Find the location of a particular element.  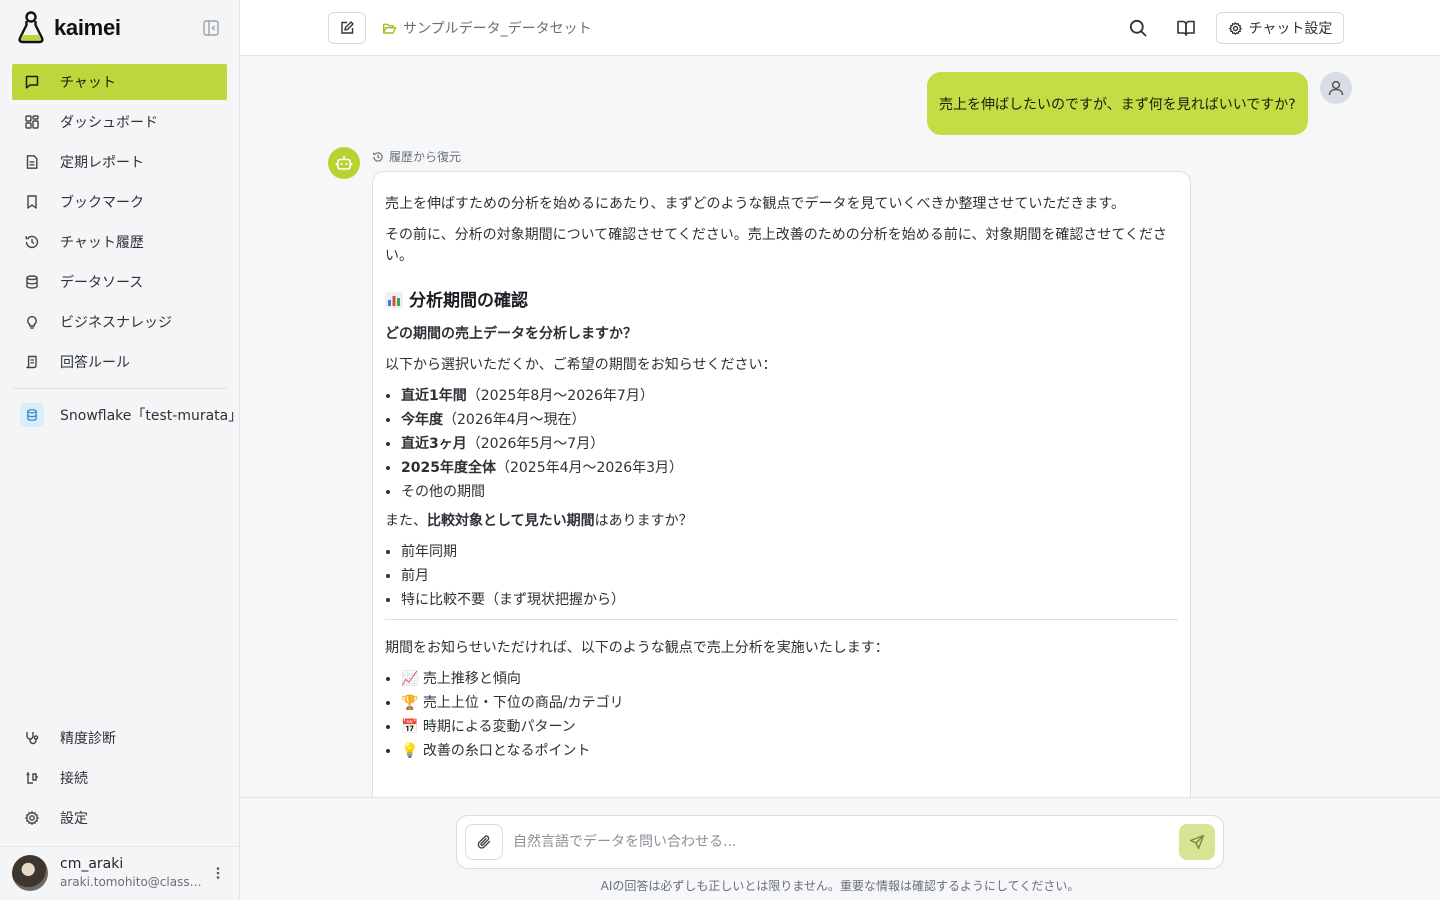

more-vertical-icon is located at coordinates (218, 873).